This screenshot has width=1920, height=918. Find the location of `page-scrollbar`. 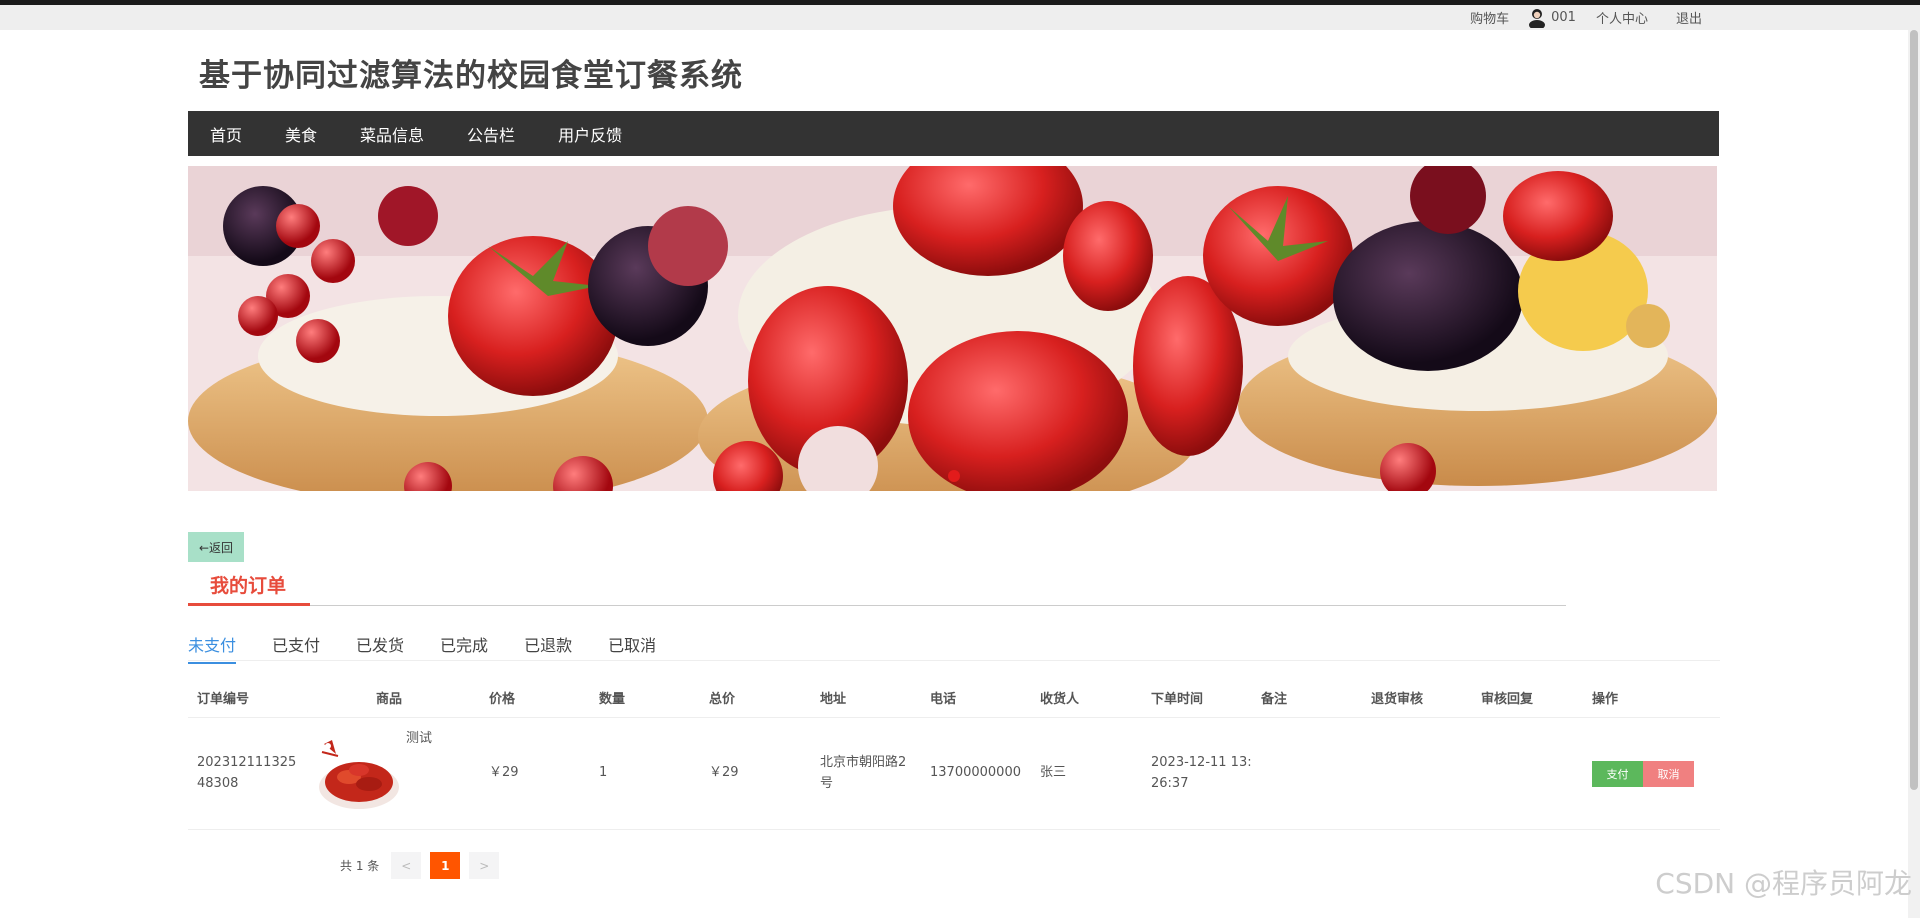

page-scrollbar is located at coordinates (1914, 474).